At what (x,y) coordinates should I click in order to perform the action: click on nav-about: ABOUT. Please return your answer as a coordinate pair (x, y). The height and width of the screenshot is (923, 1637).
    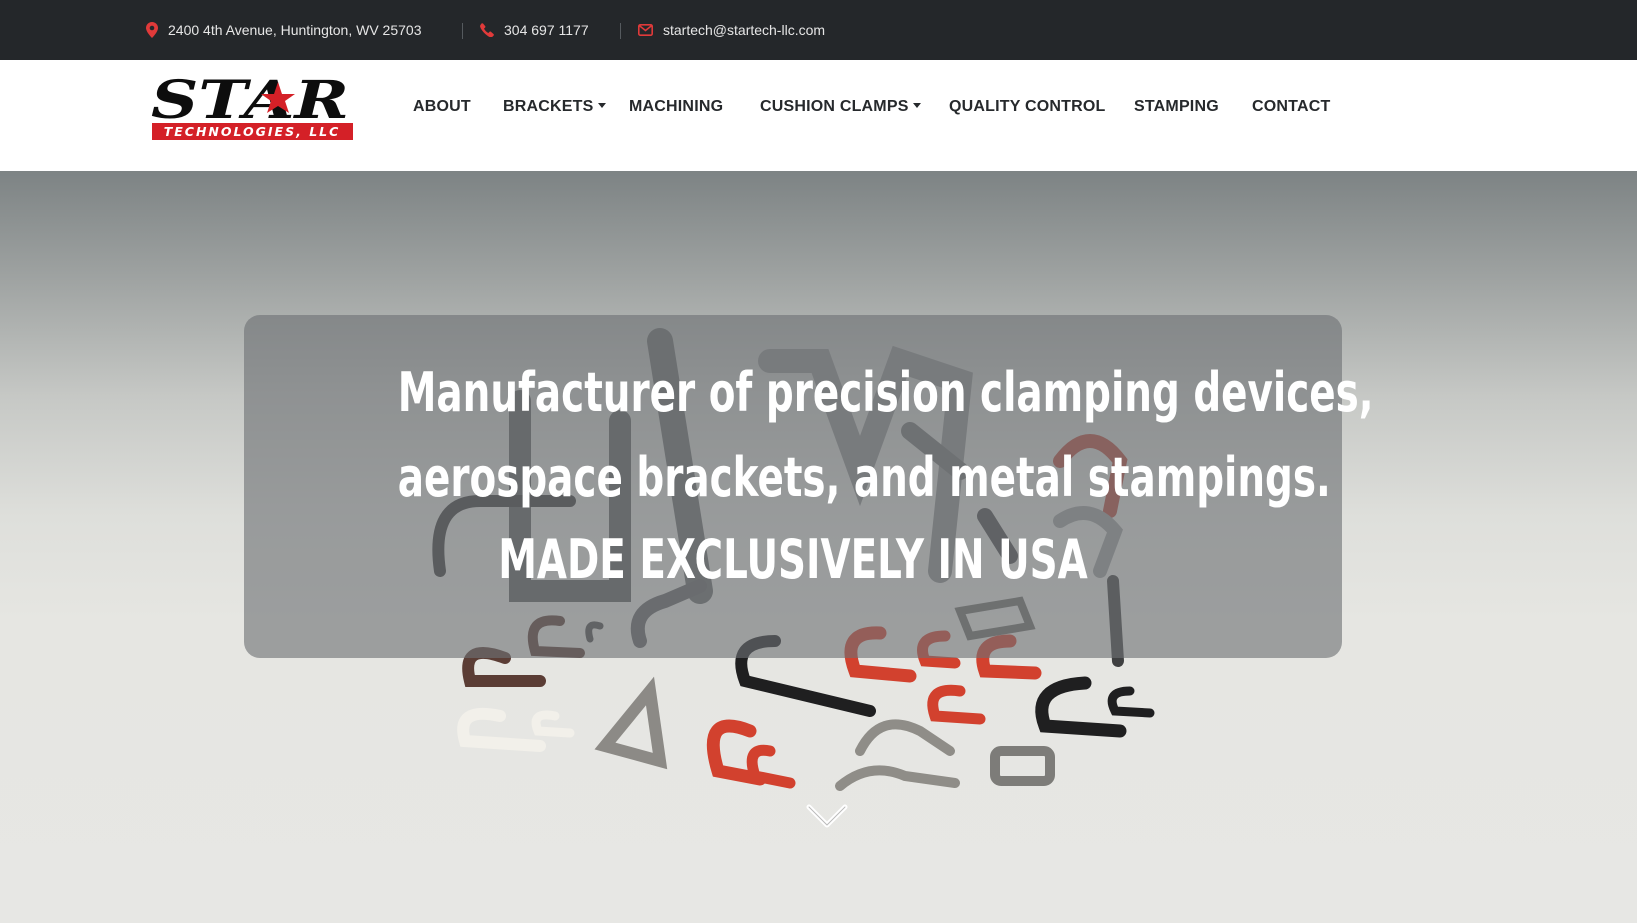
    Looking at the image, I should click on (442, 107).